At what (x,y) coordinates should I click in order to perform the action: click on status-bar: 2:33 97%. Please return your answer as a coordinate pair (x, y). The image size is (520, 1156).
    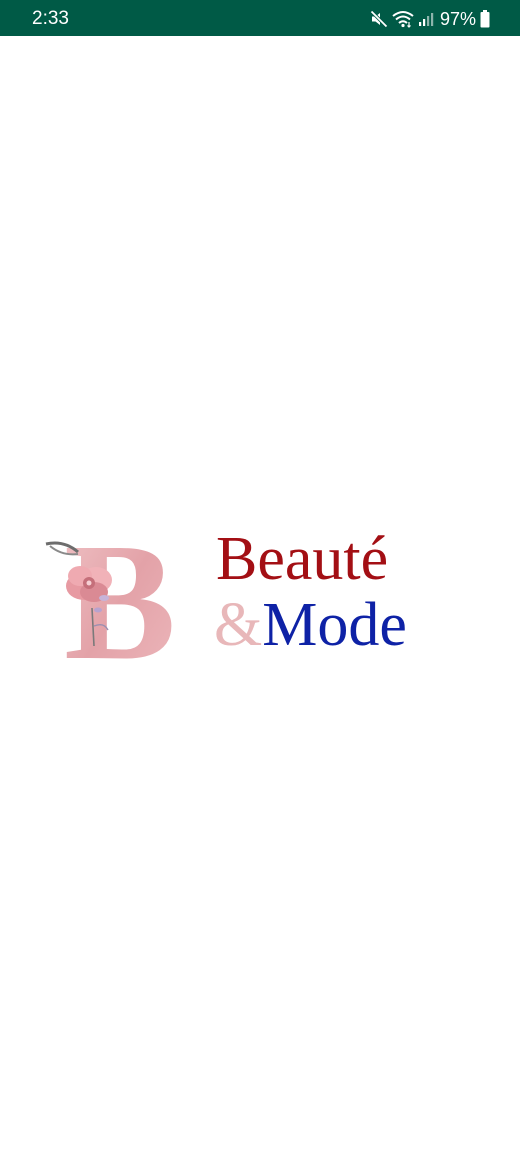
    Looking at the image, I should click on (260, 18).